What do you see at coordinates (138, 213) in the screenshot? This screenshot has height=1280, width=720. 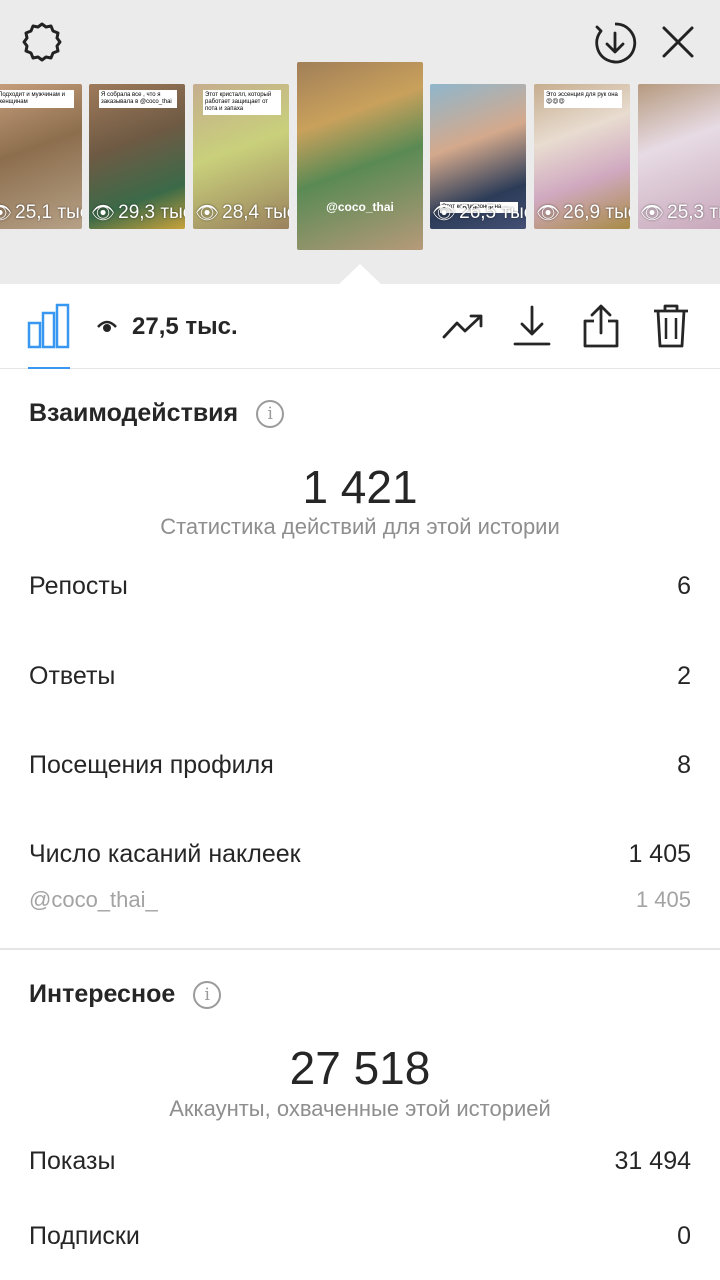 I see `story-views: 👁29,3 тыс.` at bounding box center [138, 213].